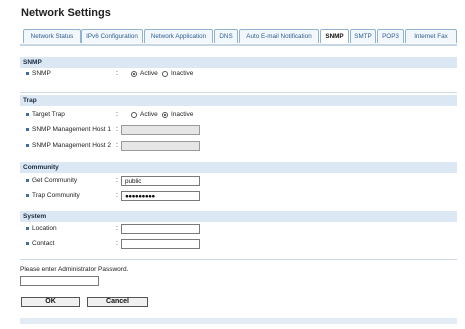  What do you see at coordinates (165, 73) in the screenshot?
I see `snmp-inactive-radio` at bounding box center [165, 73].